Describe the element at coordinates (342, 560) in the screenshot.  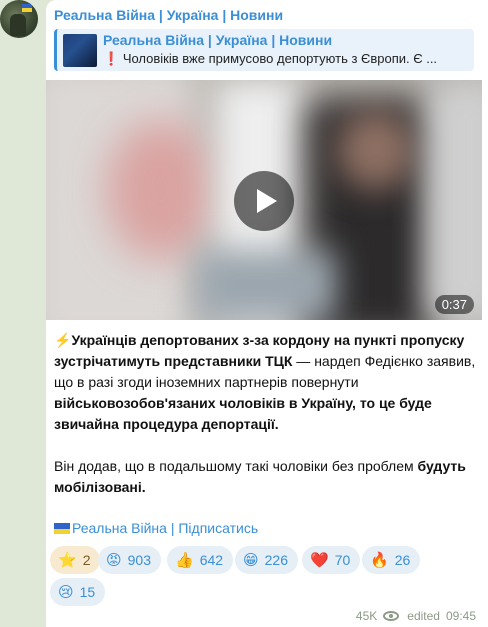
I see `reaction-count: 70` at that location.